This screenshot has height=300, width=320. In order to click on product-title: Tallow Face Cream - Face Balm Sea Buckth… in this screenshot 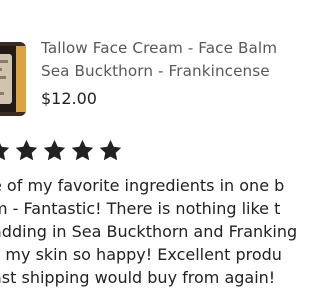, I will do `click(170, 60)`.